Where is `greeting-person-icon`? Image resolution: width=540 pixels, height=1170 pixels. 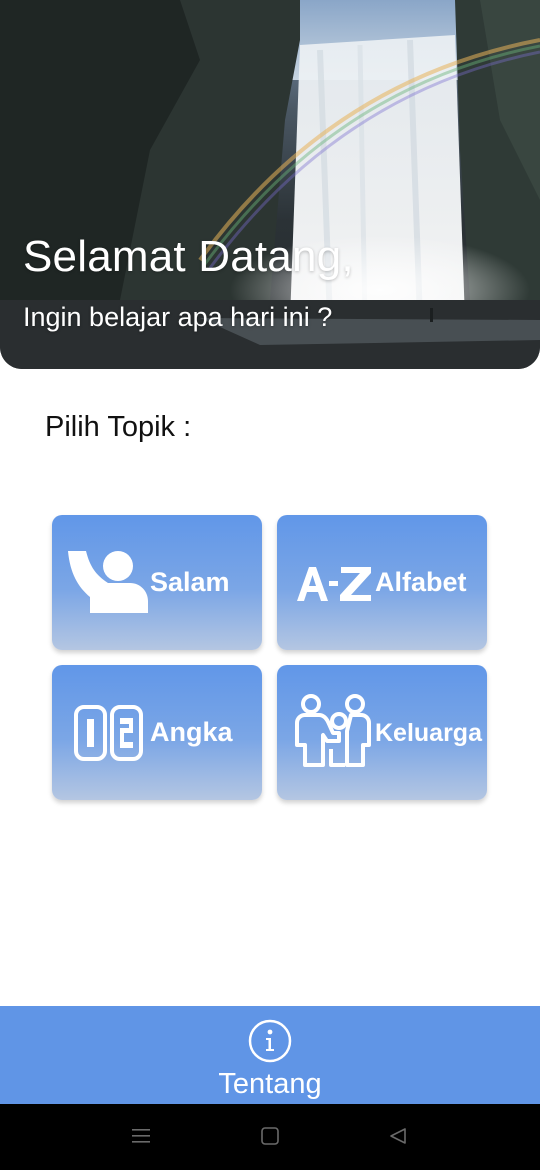 greeting-person-icon is located at coordinates (108, 582).